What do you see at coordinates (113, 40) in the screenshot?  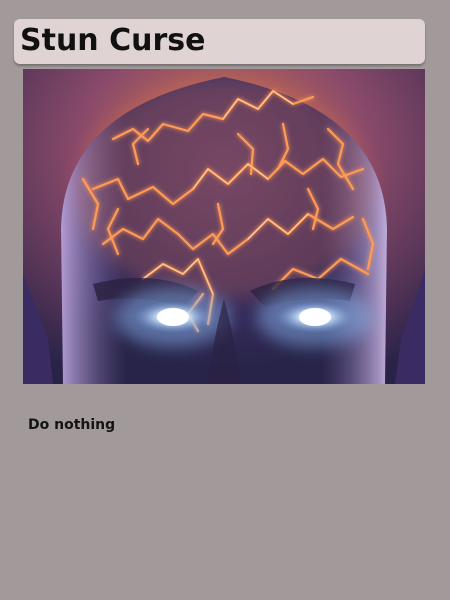 I see `card-title: Stun Curse` at bounding box center [113, 40].